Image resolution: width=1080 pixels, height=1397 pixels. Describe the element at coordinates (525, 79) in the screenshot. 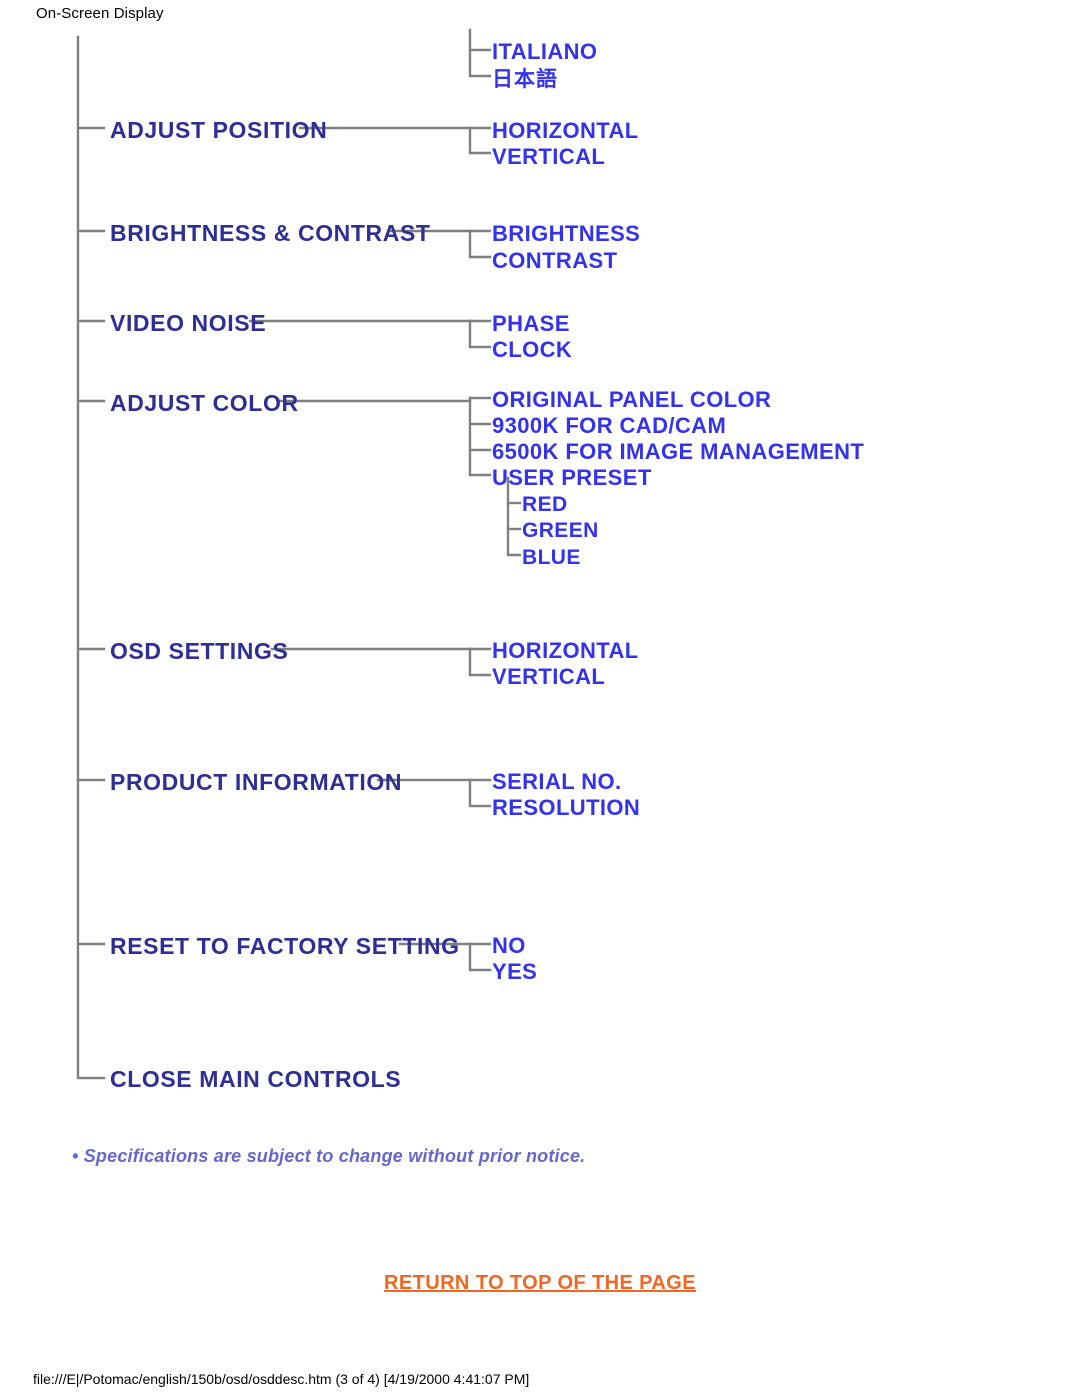

I see `submenu-item-japanese: 日本語` at that location.